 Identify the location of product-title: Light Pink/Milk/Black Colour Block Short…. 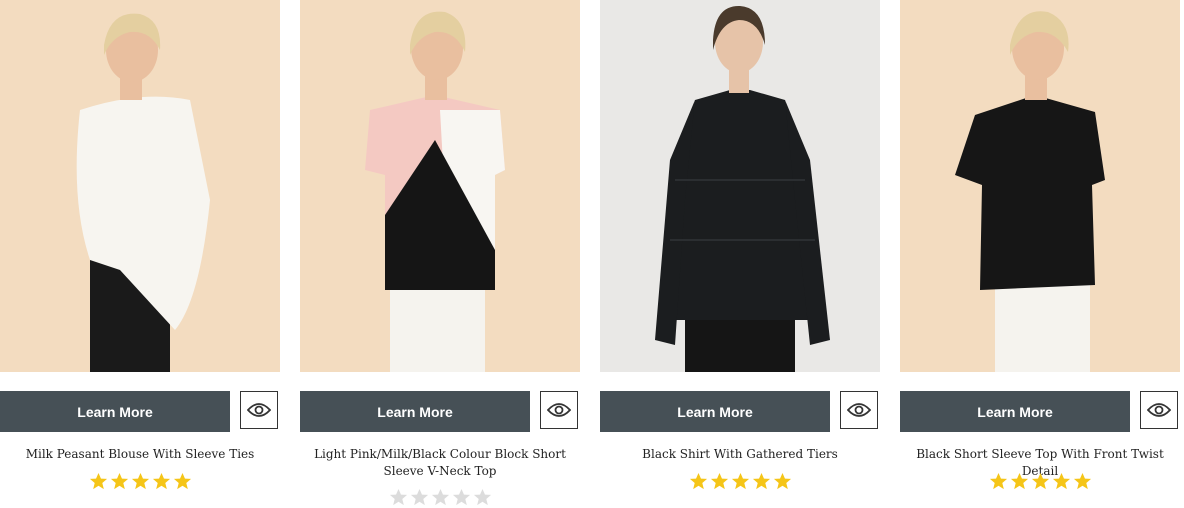
(440, 463).